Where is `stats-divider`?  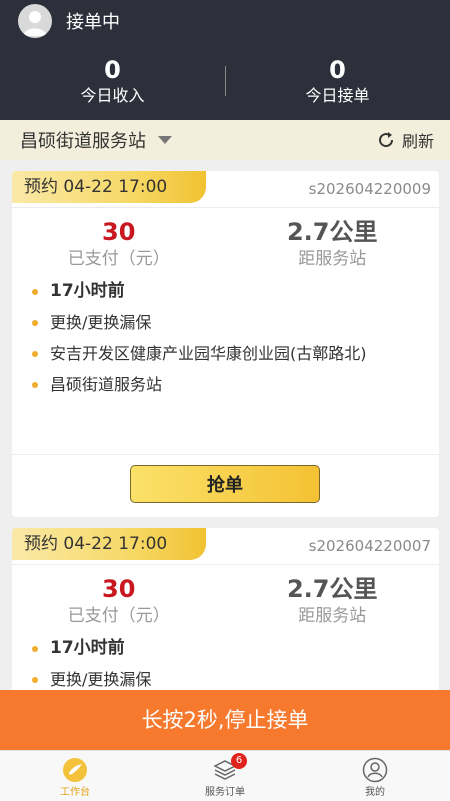
stats-divider is located at coordinates (225, 81).